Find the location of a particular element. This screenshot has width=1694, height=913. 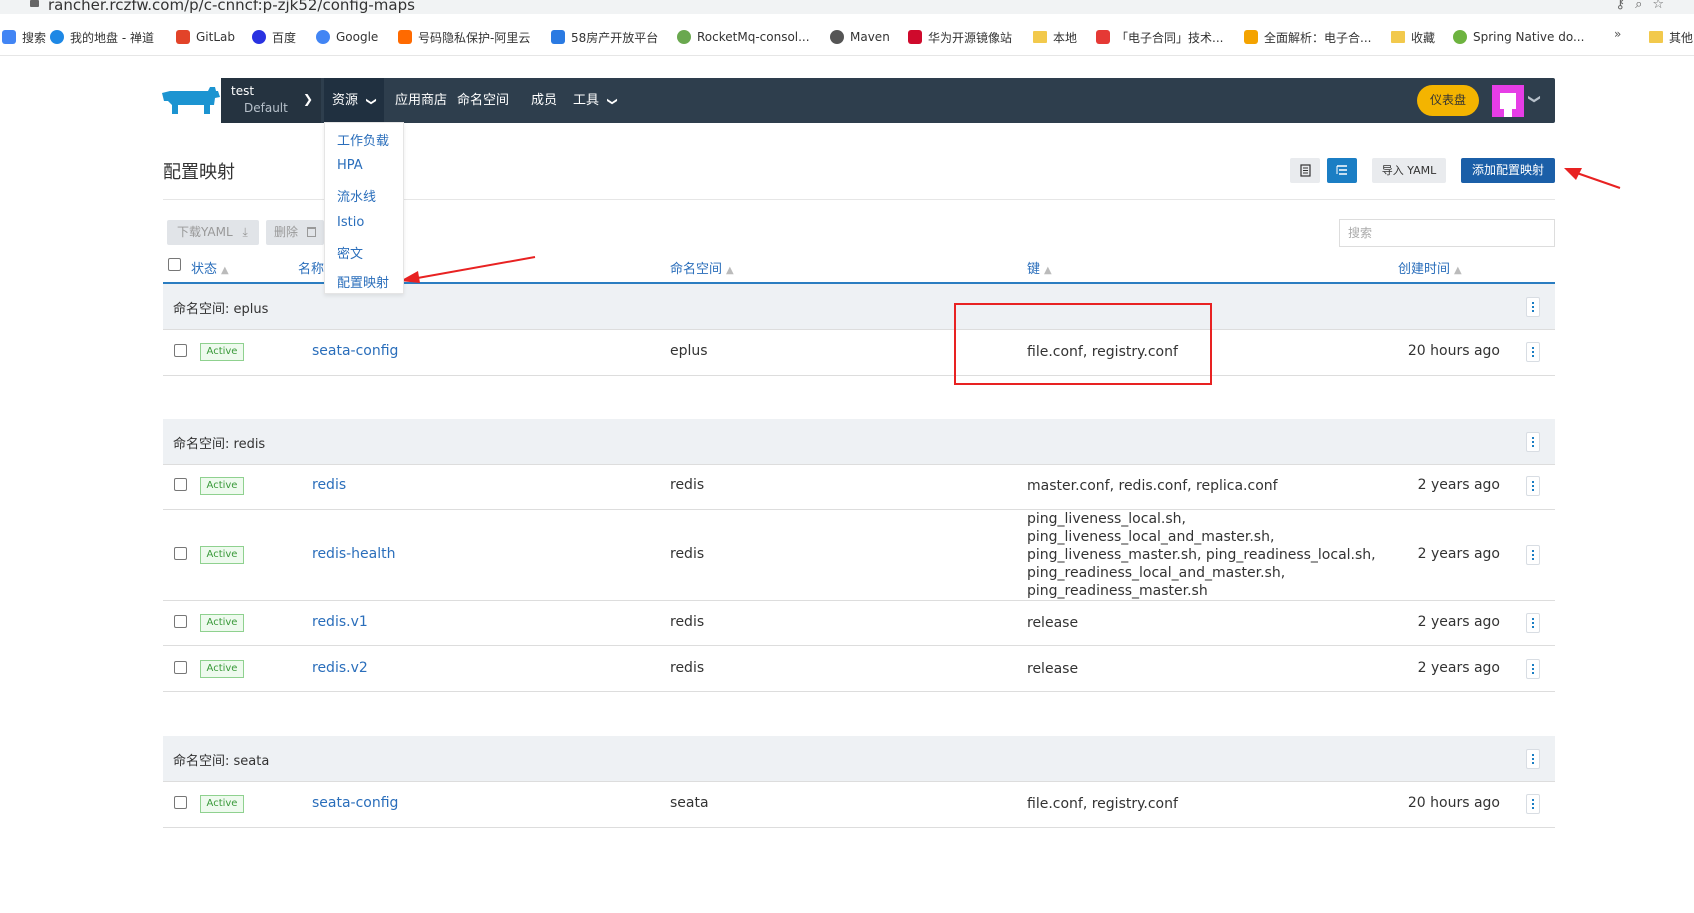

bookmark-item: GitLab is located at coordinates (205, 37).